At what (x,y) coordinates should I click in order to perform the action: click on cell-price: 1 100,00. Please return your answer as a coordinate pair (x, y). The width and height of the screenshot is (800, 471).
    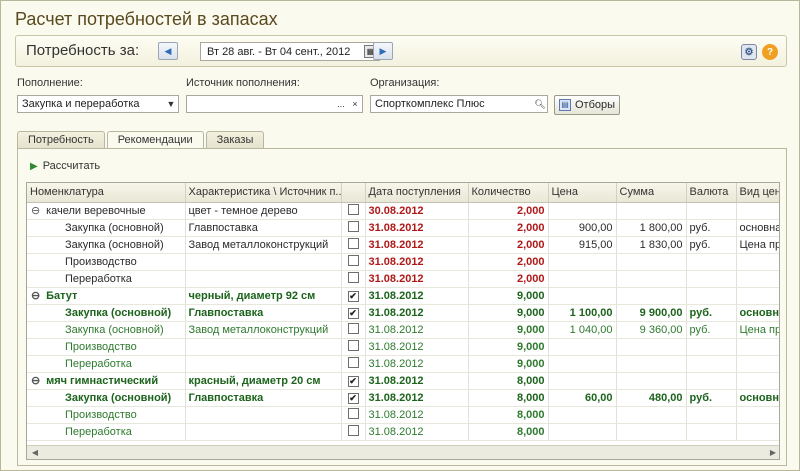
    Looking at the image, I should click on (582, 313).